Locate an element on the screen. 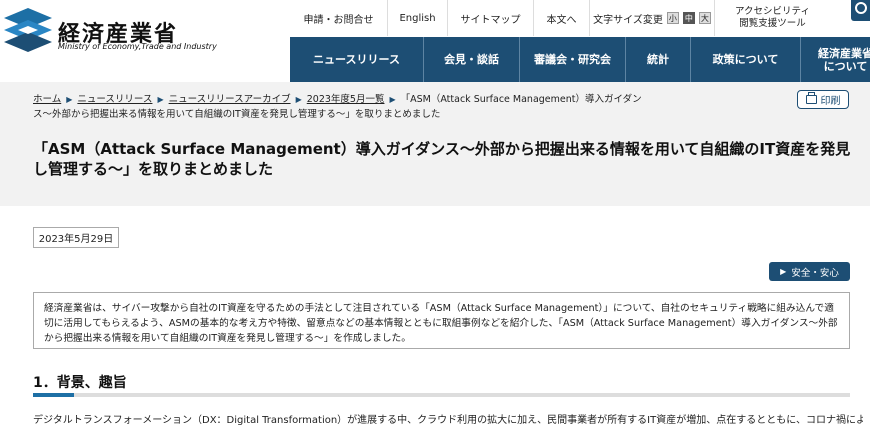 This screenshot has width=870, height=425. search-button is located at coordinates (860, 10).